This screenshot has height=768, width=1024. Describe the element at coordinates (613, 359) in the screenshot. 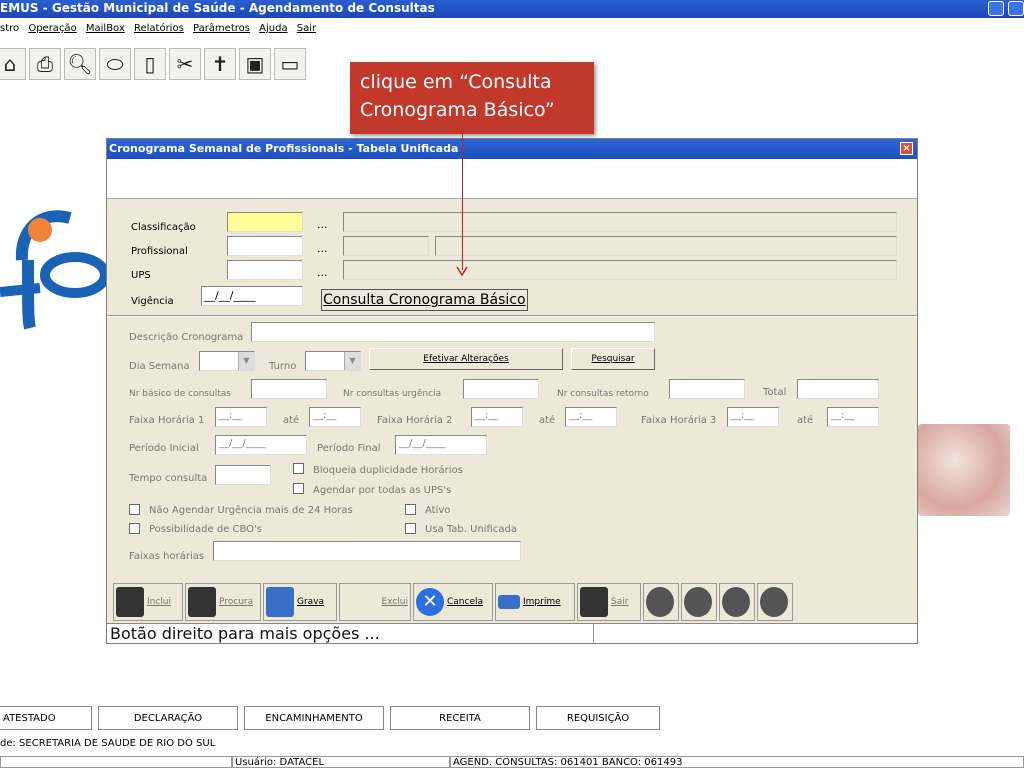

I see `pesquisar-button: Pesquisar` at that location.